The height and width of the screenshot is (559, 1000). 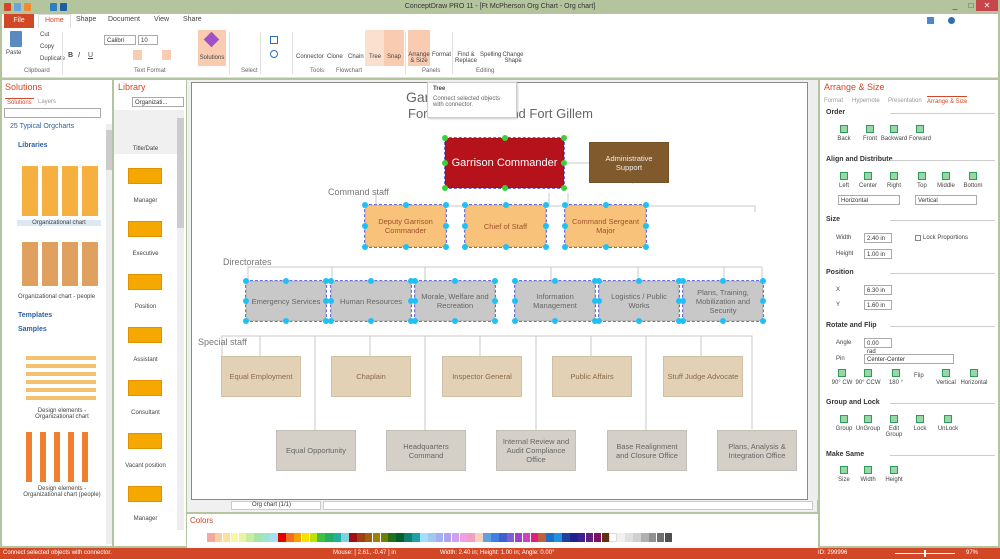 What do you see at coordinates (33, 145) in the screenshot?
I see `libraries-node: Libraries` at bounding box center [33, 145].